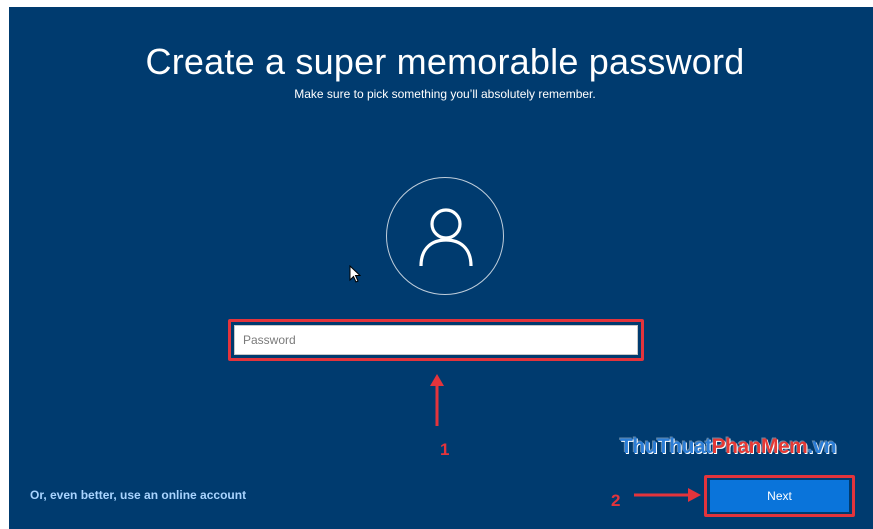 The image size is (873, 529). Describe the element at coordinates (445, 449) in the screenshot. I see `annotation-label-1: 1` at that location.